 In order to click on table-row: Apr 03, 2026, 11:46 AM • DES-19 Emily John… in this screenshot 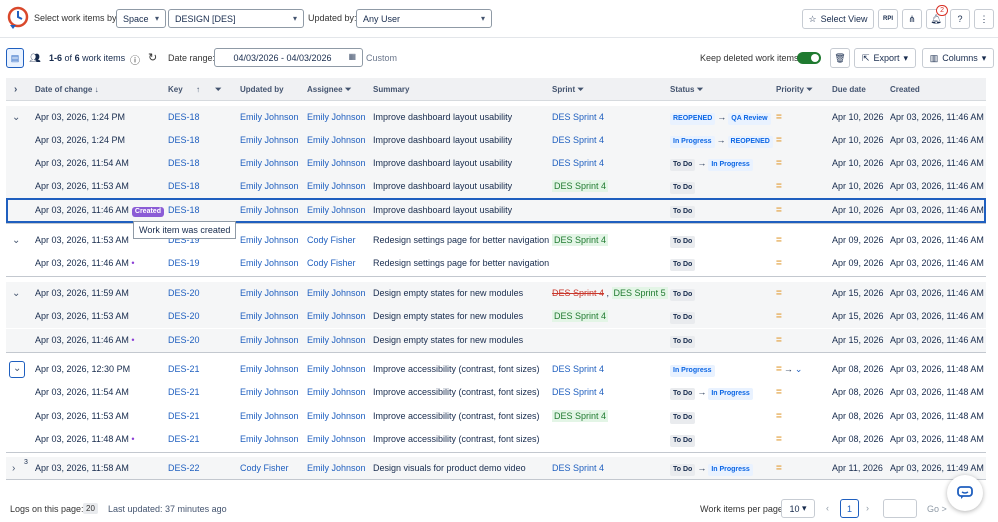, I will do `click(496, 263)`.